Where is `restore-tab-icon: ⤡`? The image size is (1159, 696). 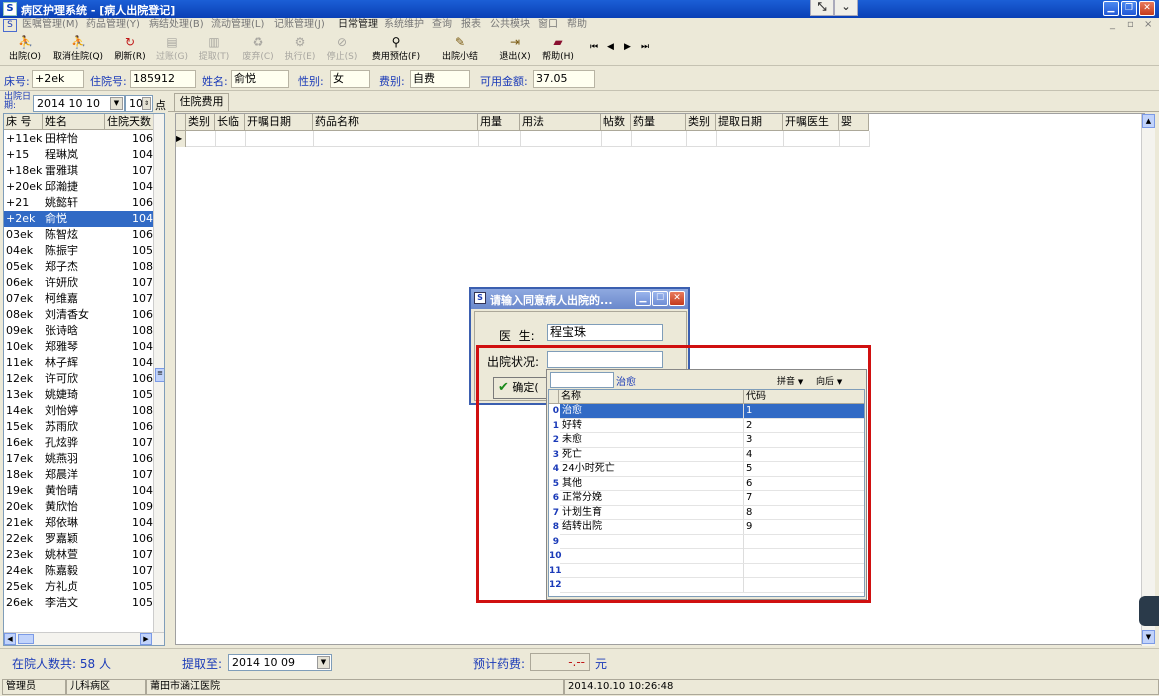
restore-tab-icon: ⤡ is located at coordinates (822, 8).